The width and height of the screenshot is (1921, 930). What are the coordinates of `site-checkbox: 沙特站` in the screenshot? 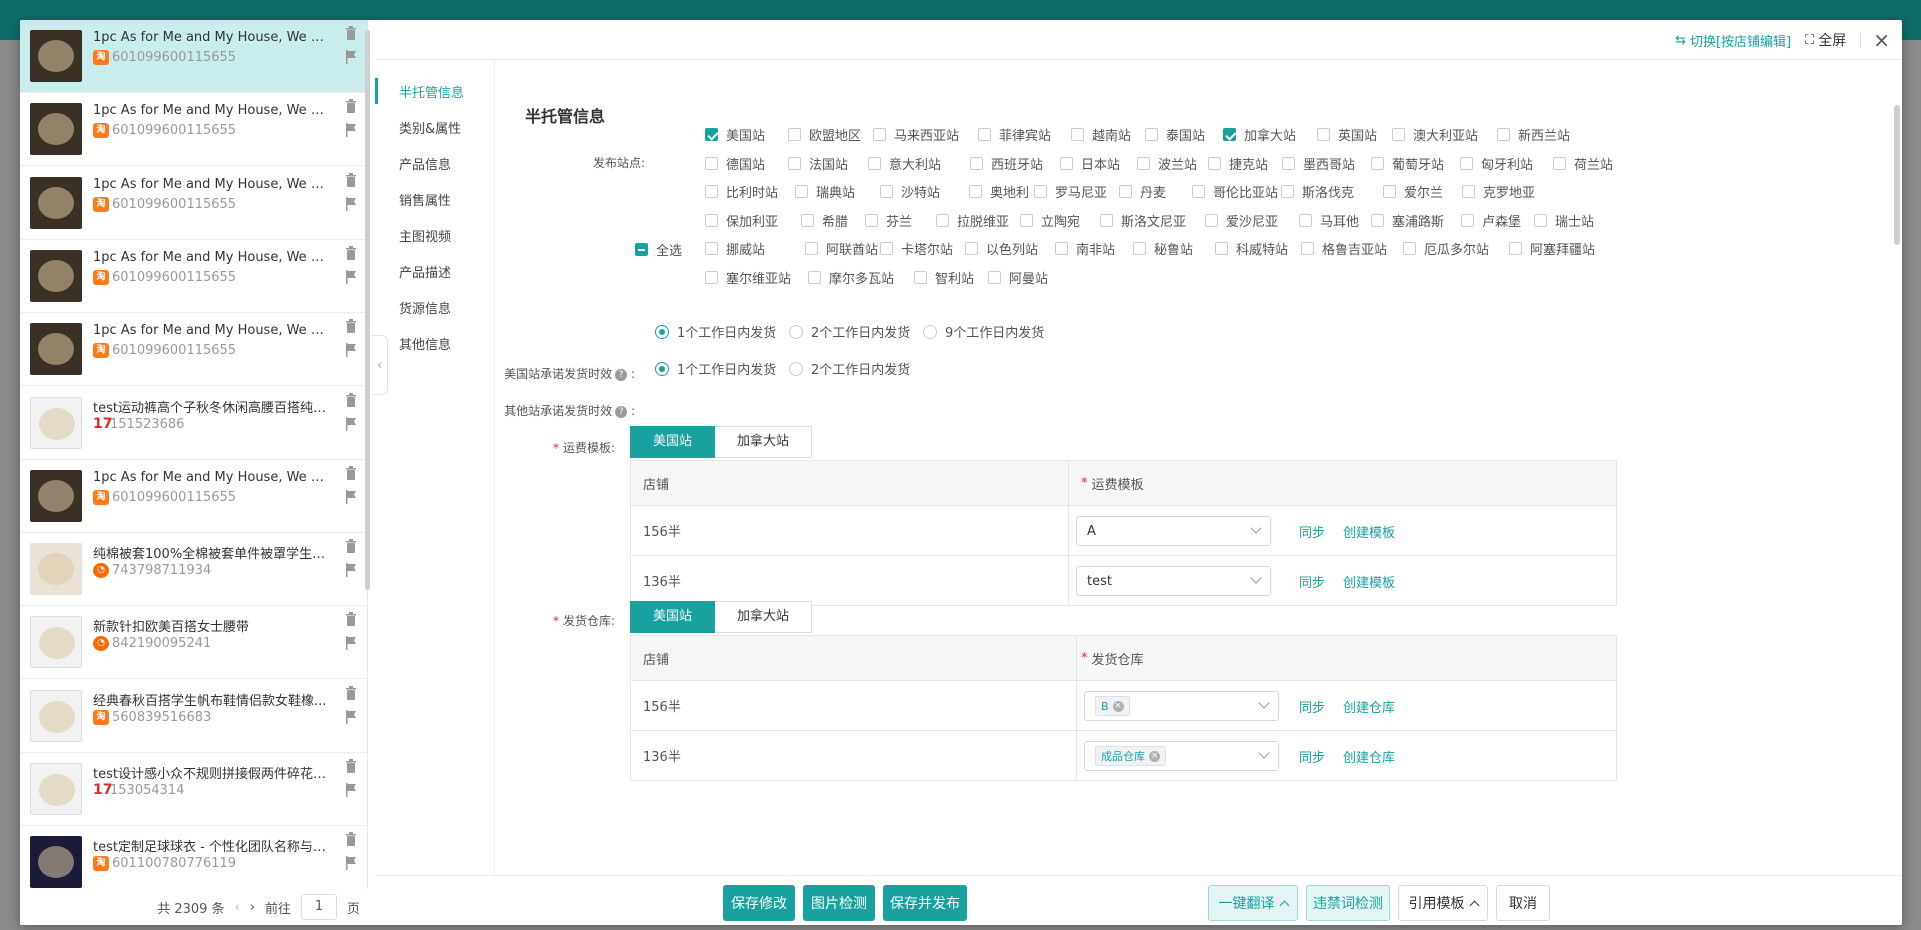 It's located at (910, 191).